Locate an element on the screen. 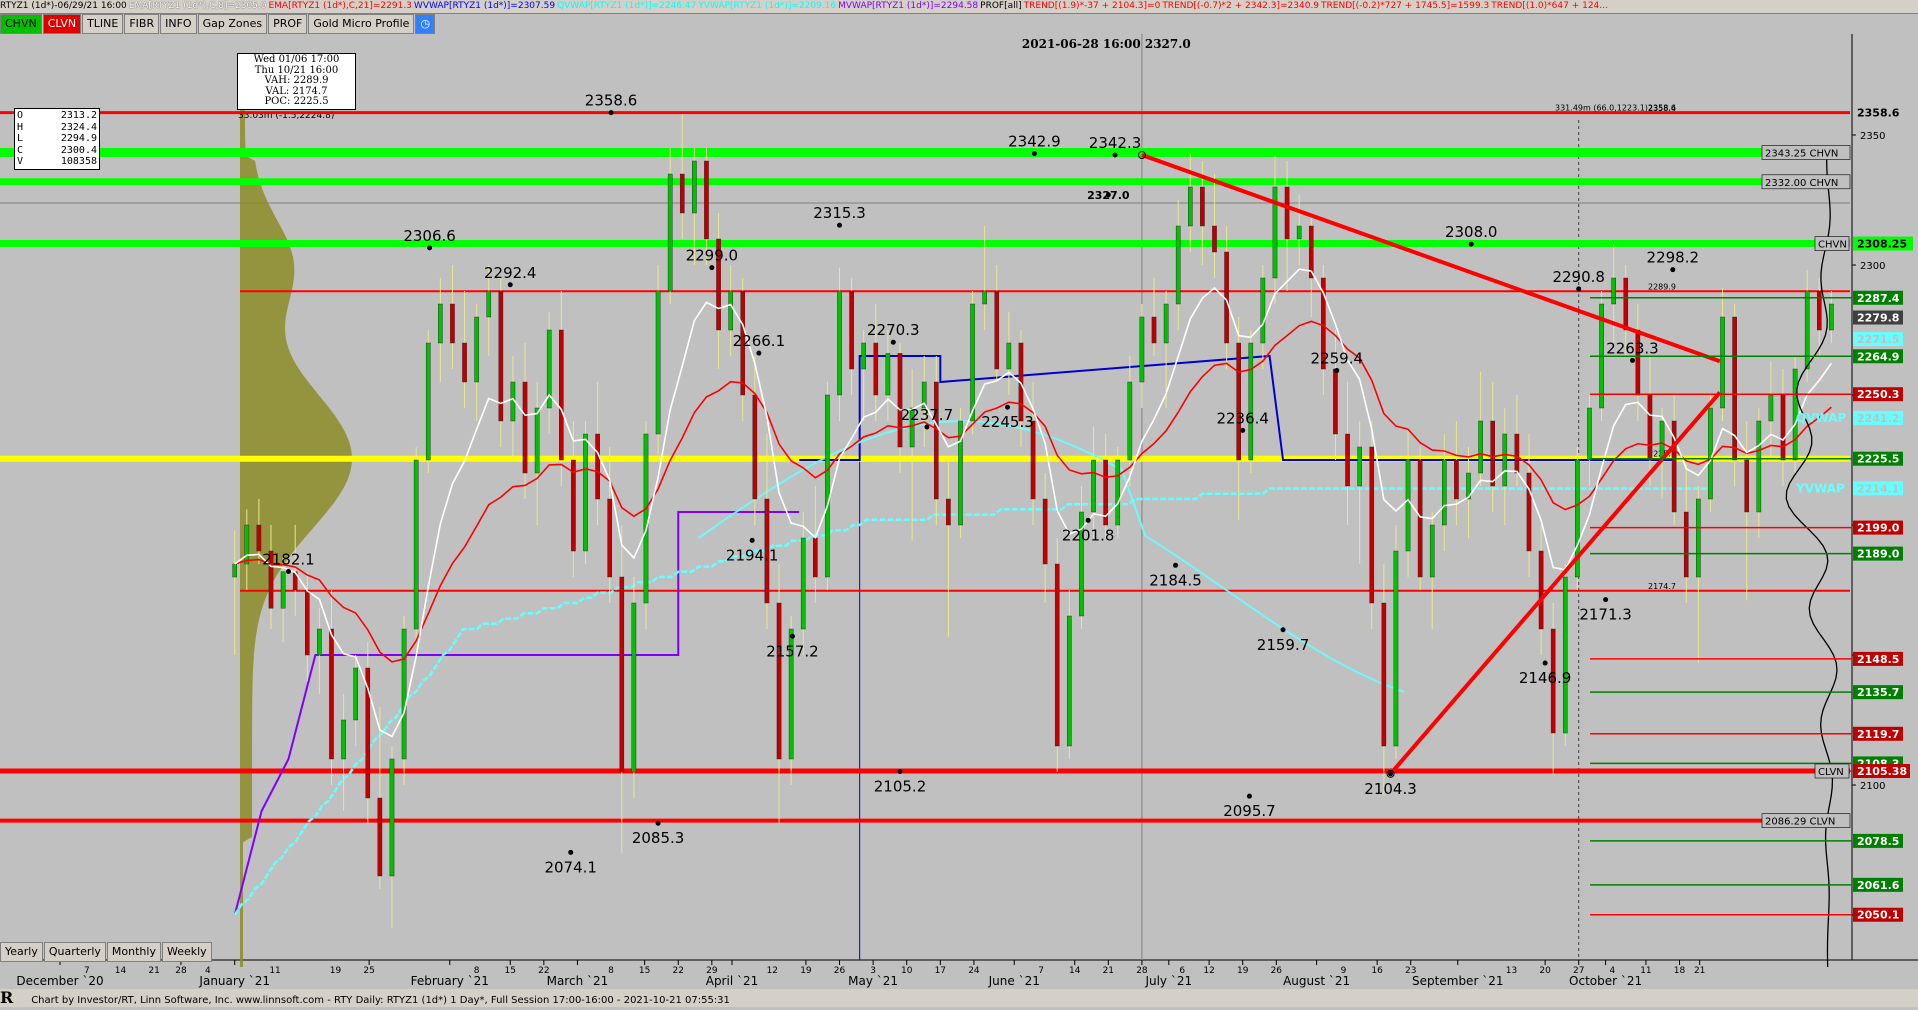  toolbar-button-gap-zones: Gap Zones is located at coordinates (232, 24).